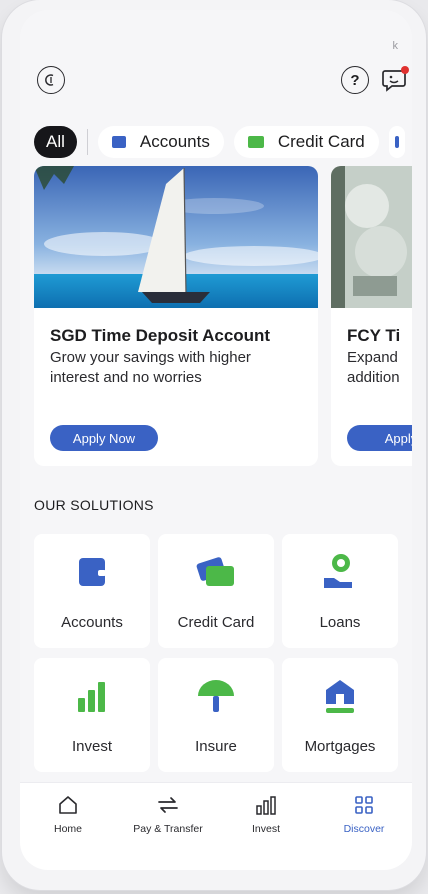  What do you see at coordinates (92, 746) in the screenshot?
I see `solution-label: Invest` at bounding box center [92, 746].